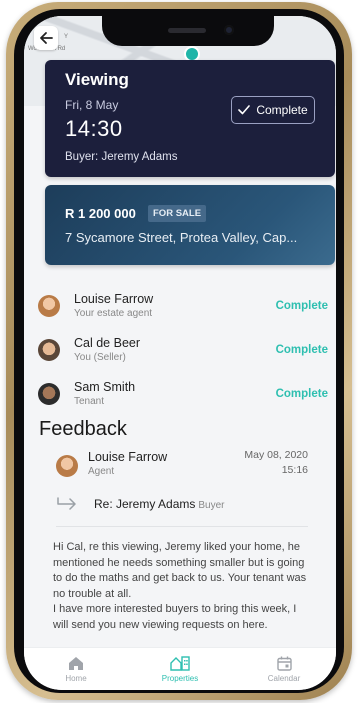 Image resolution: width=358 pixels, height=703 pixels. Describe the element at coordinates (229, 30) in the screenshot. I see `camera-icon` at that location.